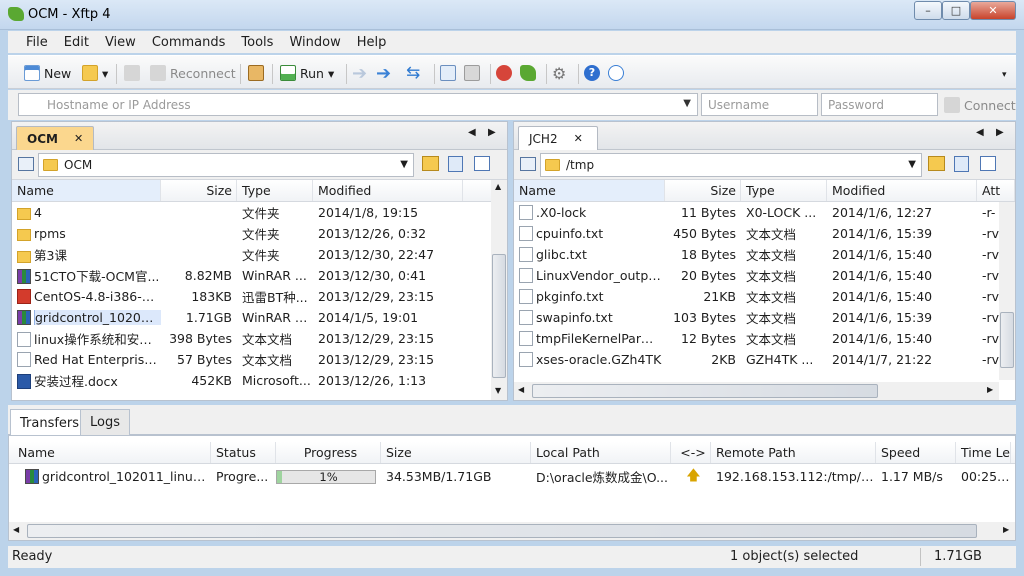 The image size is (1024, 576). Describe the element at coordinates (530, 73) in the screenshot. I see `xftp-button` at that location.